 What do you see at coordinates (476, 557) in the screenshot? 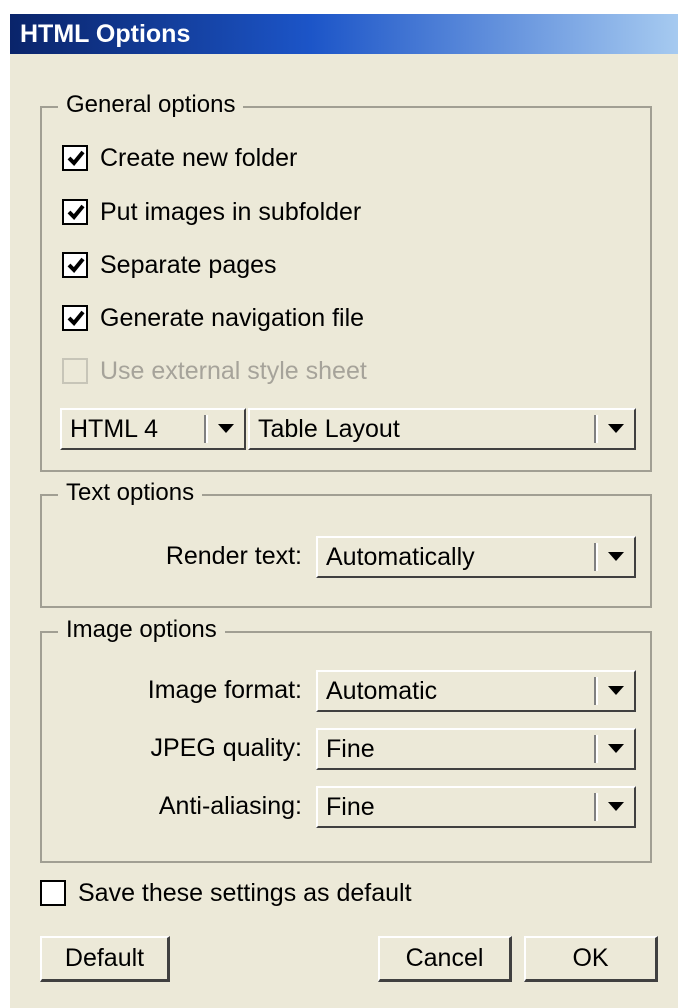
I see `render-text-dropdown: Automatically` at bounding box center [476, 557].